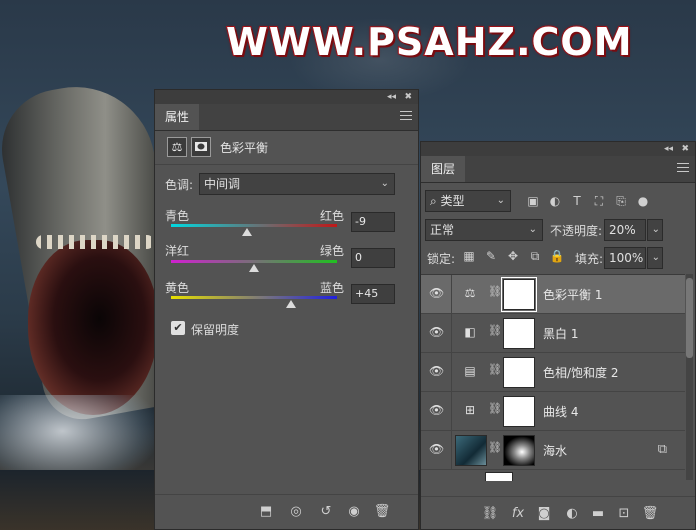  What do you see at coordinates (499, 476) in the screenshot?
I see `layer-thumbnail` at bounding box center [499, 476].